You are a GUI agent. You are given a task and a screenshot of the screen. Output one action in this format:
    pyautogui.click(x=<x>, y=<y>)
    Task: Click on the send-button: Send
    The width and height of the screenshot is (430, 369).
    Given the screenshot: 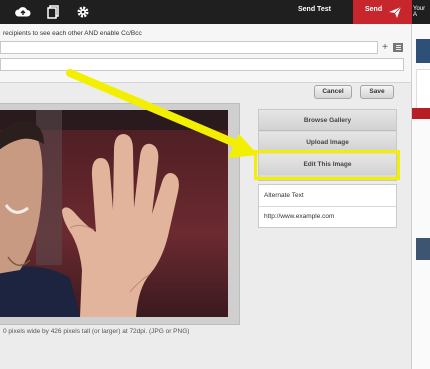 What is the action you would take?
    pyautogui.click(x=382, y=12)
    